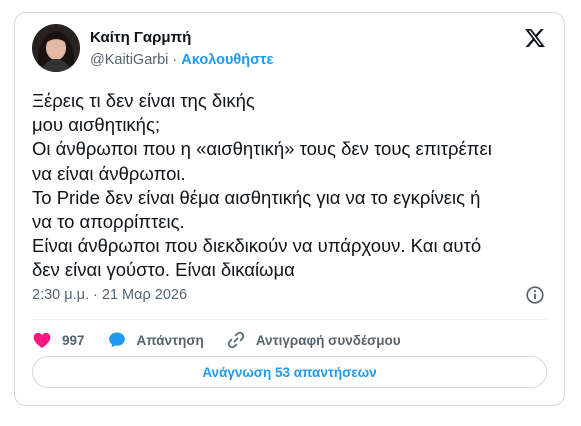 The height and width of the screenshot is (426, 581). I want to click on heart-icon, so click(42, 340).